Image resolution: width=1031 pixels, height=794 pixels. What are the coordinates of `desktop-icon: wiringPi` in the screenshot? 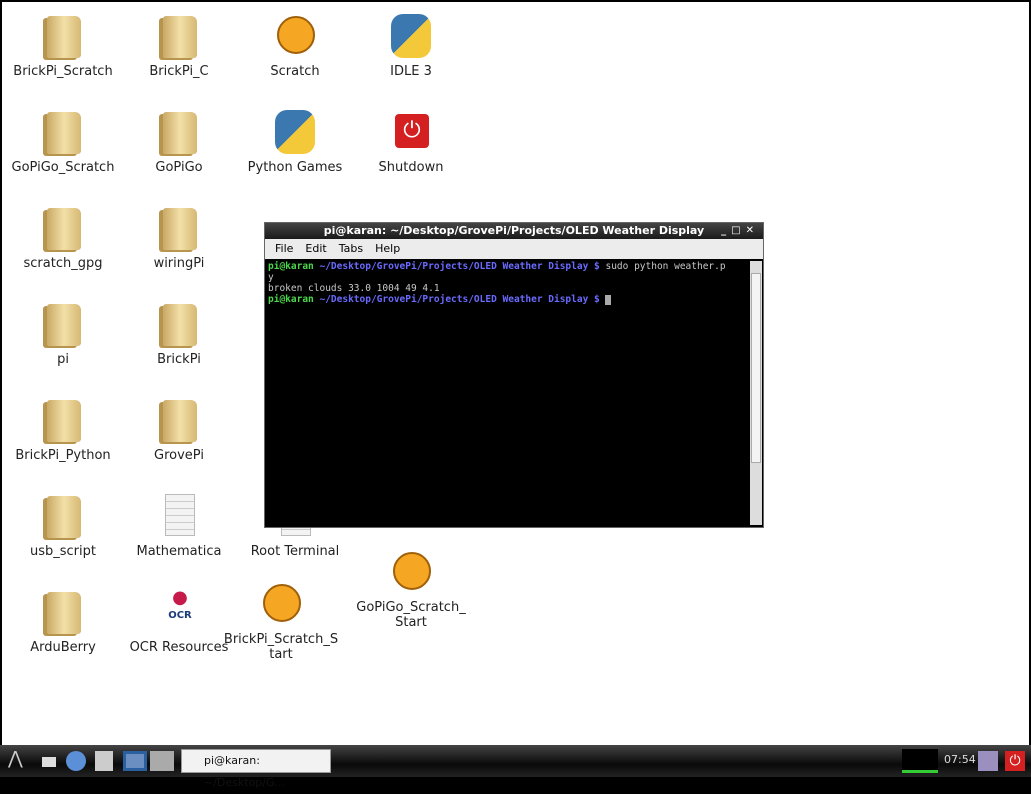 It's located at (179, 237).